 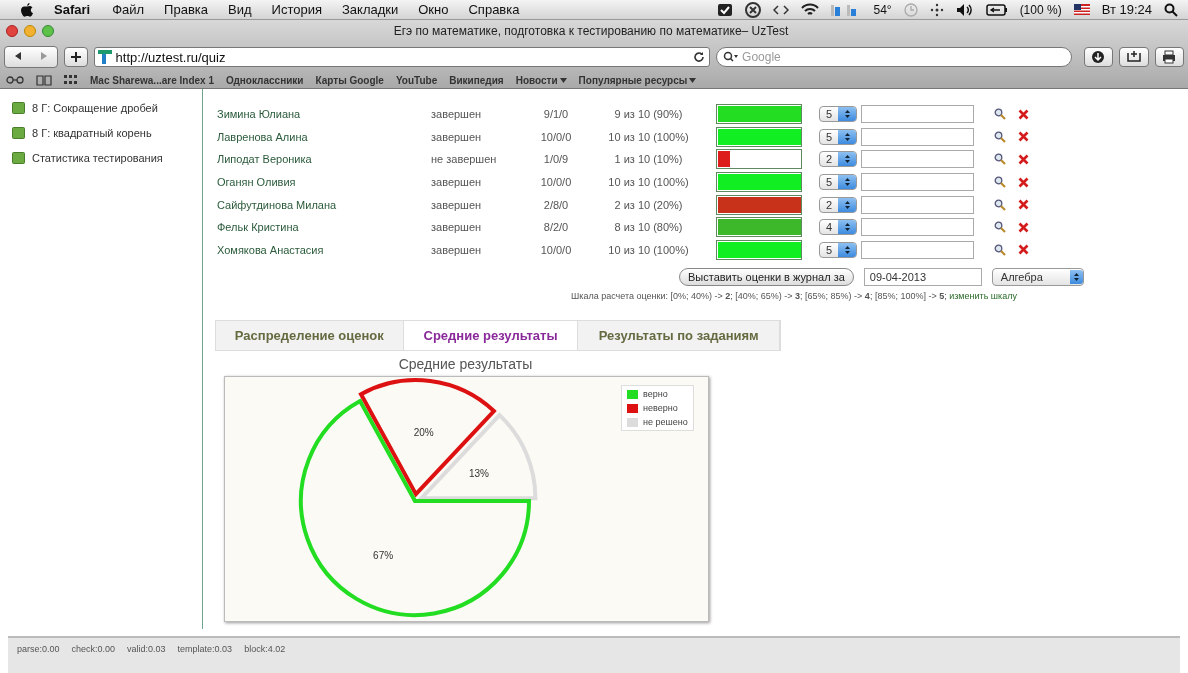 What do you see at coordinates (648, 227) in the screenshot?
I see `score-text: 8 из 10 (80%)` at bounding box center [648, 227].